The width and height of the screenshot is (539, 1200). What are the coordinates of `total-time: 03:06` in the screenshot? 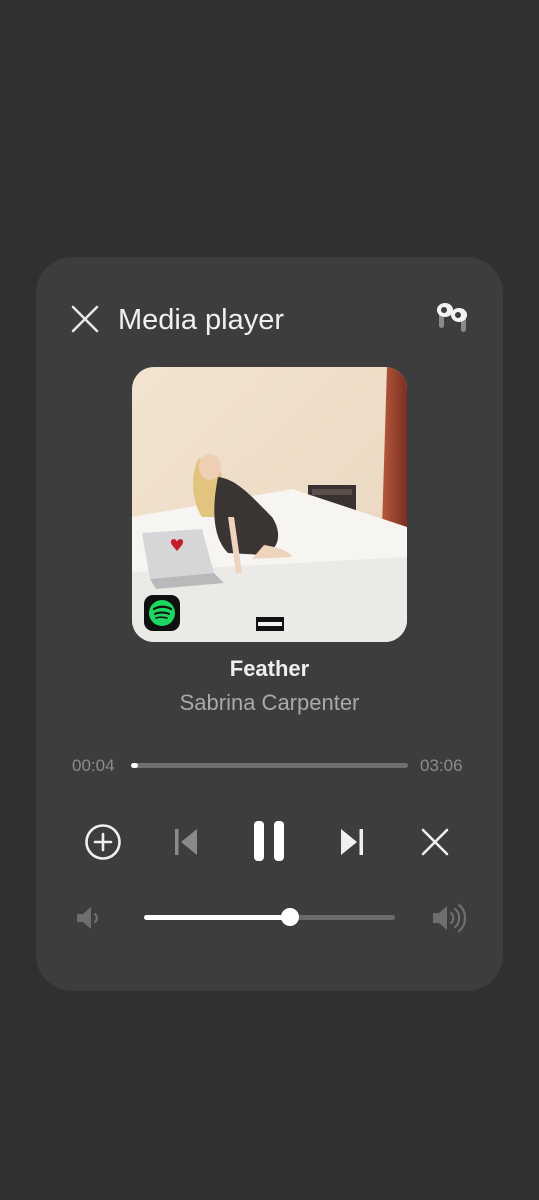 It's located at (441, 765).